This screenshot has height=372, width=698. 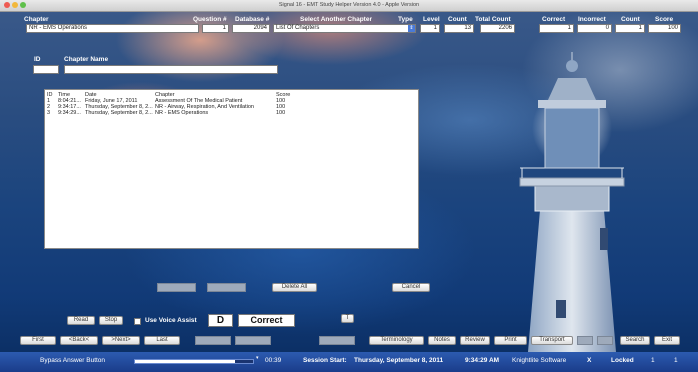 I want to click on id-field, so click(x=46, y=69).